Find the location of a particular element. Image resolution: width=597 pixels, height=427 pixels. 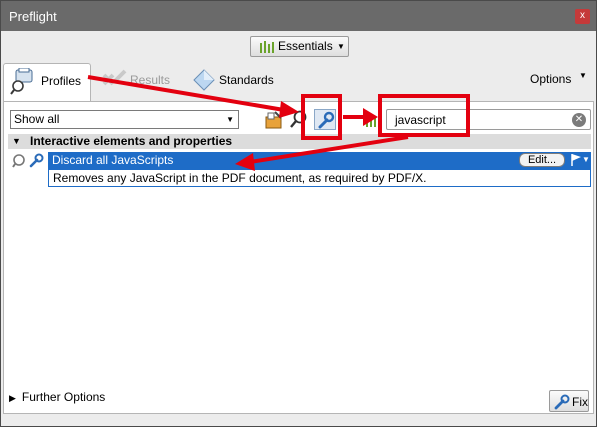

tab-standards-label: Standards is located at coordinates (246, 80).